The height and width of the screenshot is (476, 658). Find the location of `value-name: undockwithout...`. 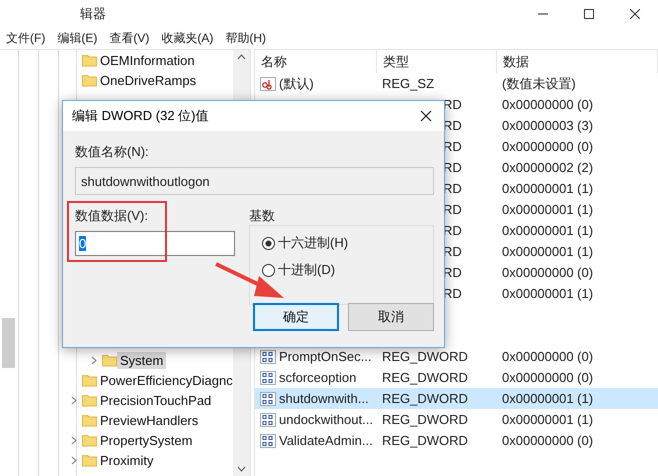

value-name: undockwithout... is located at coordinates (326, 419).